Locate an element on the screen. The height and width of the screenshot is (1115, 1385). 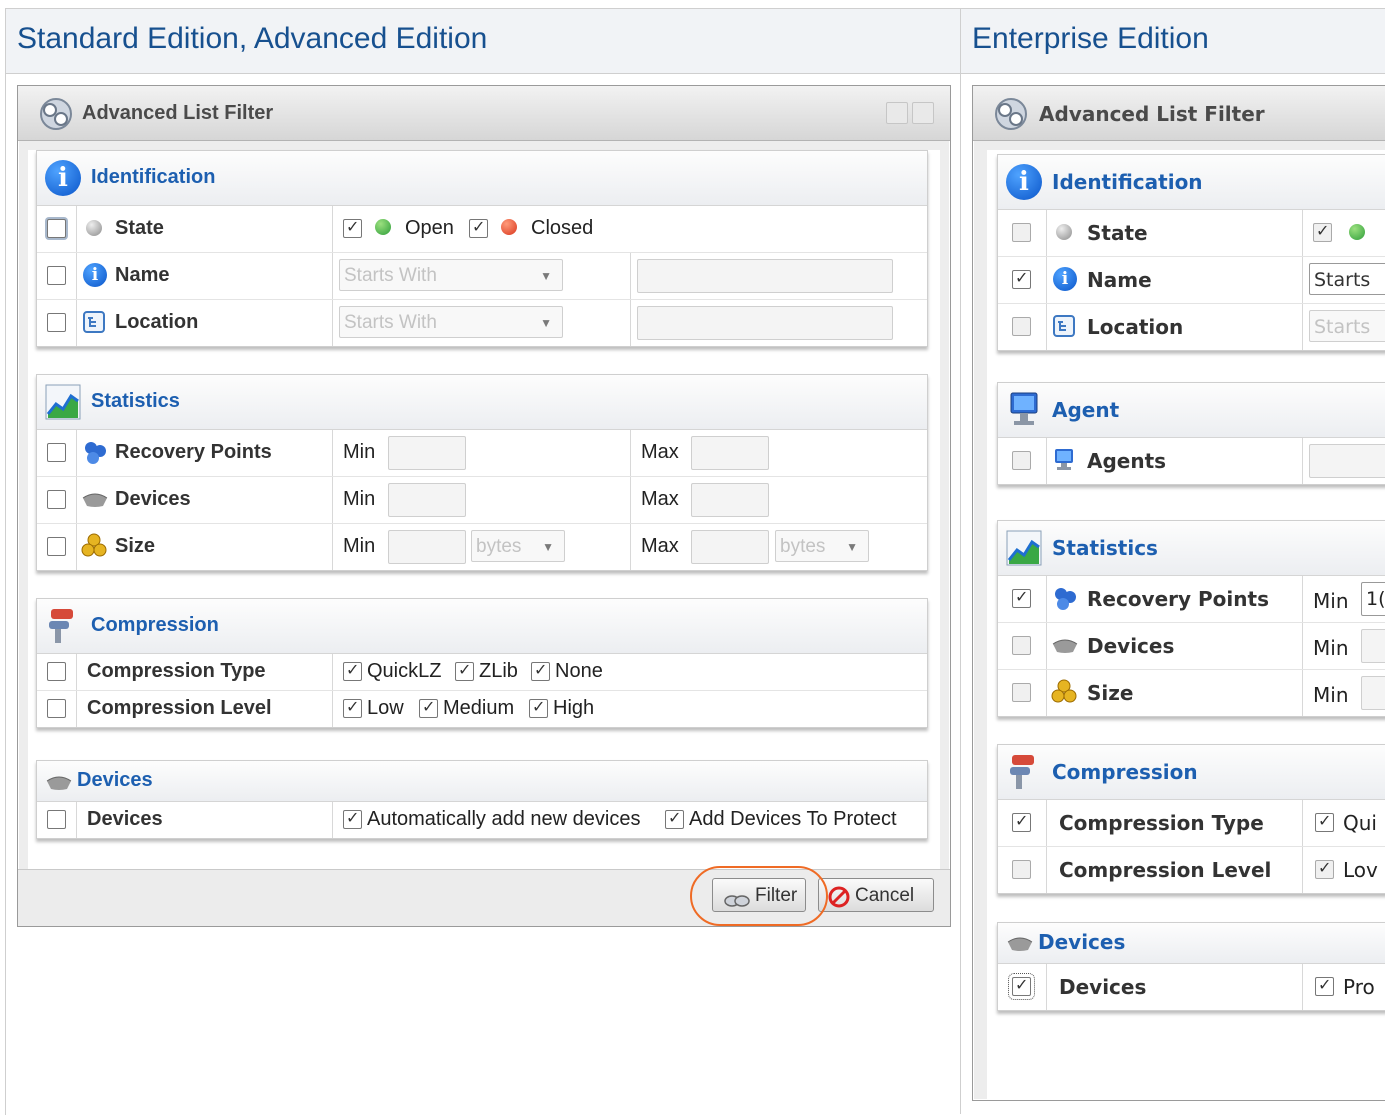
enterprise-recovery-points-checkbox is located at coordinates (1021, 597).